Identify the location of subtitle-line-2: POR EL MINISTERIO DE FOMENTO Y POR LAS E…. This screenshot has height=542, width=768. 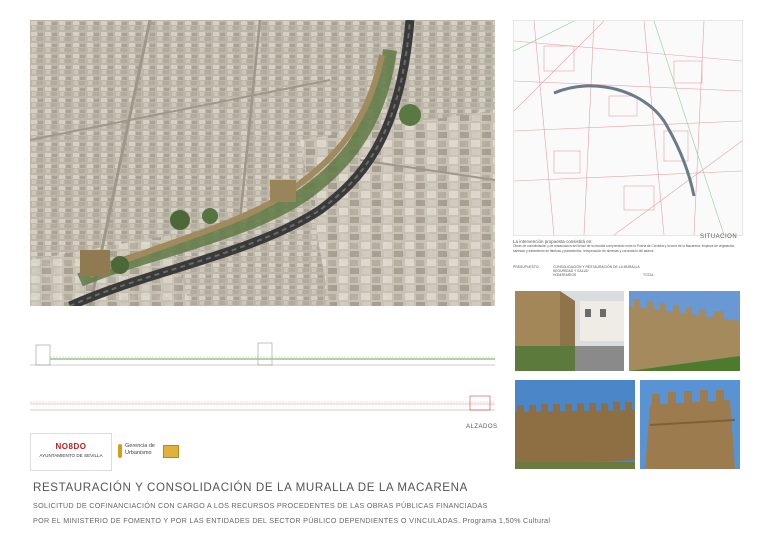
(292, 520).